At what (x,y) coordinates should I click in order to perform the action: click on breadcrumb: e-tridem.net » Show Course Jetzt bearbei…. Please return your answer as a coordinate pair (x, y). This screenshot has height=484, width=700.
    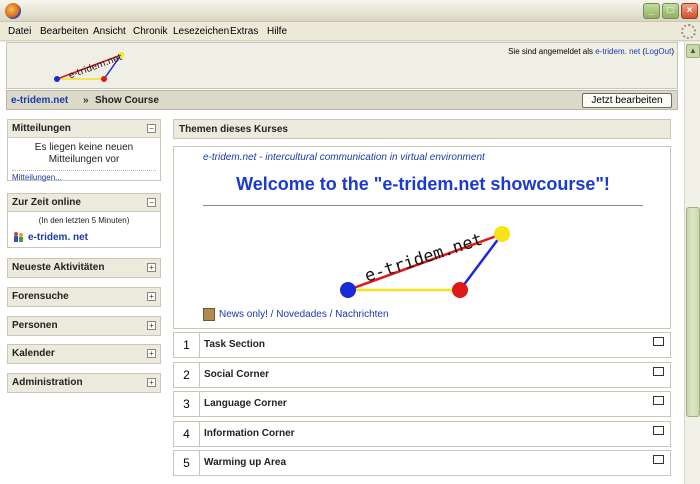
    Looking at the image, I should click on (342, 100).